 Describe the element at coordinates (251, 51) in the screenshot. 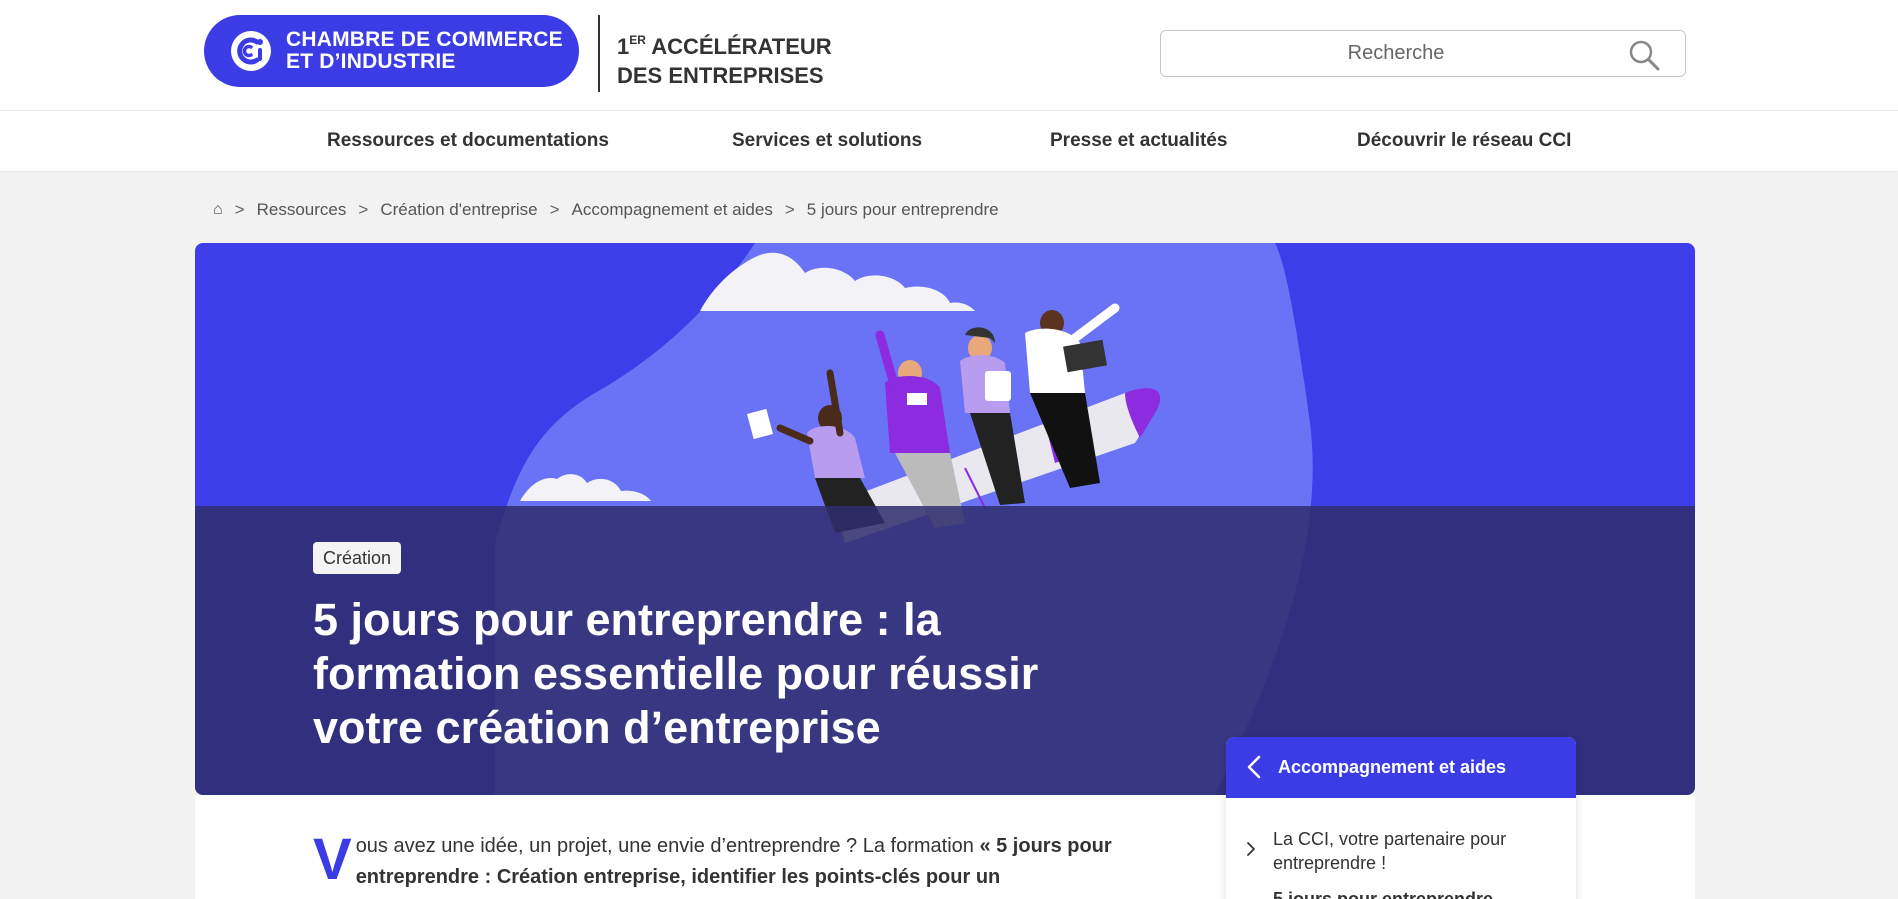

I see `cci-logo-icon` at that location.